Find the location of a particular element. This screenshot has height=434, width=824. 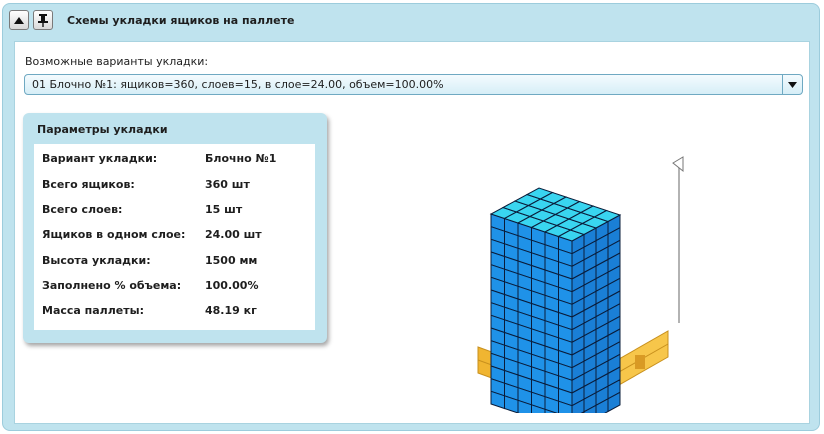

param-label: Всего ящиков: is located at coordinates (88, 184).